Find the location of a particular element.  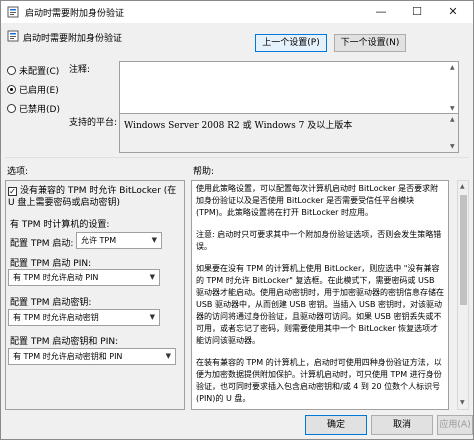

minimize-icon: — is located at coordinates (381, 12).